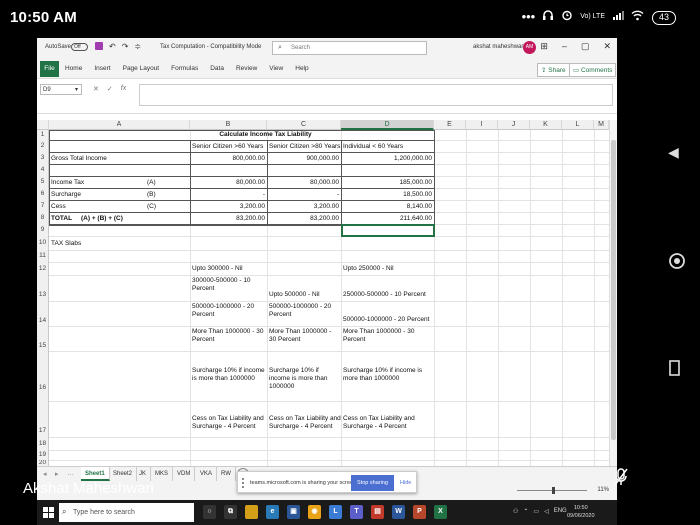 Image resolution: width=700 pixels, height=525 pixels. Describe the element at coordinates (293, 512) in the screenshot. I see `store-icon: ▣` at that location.